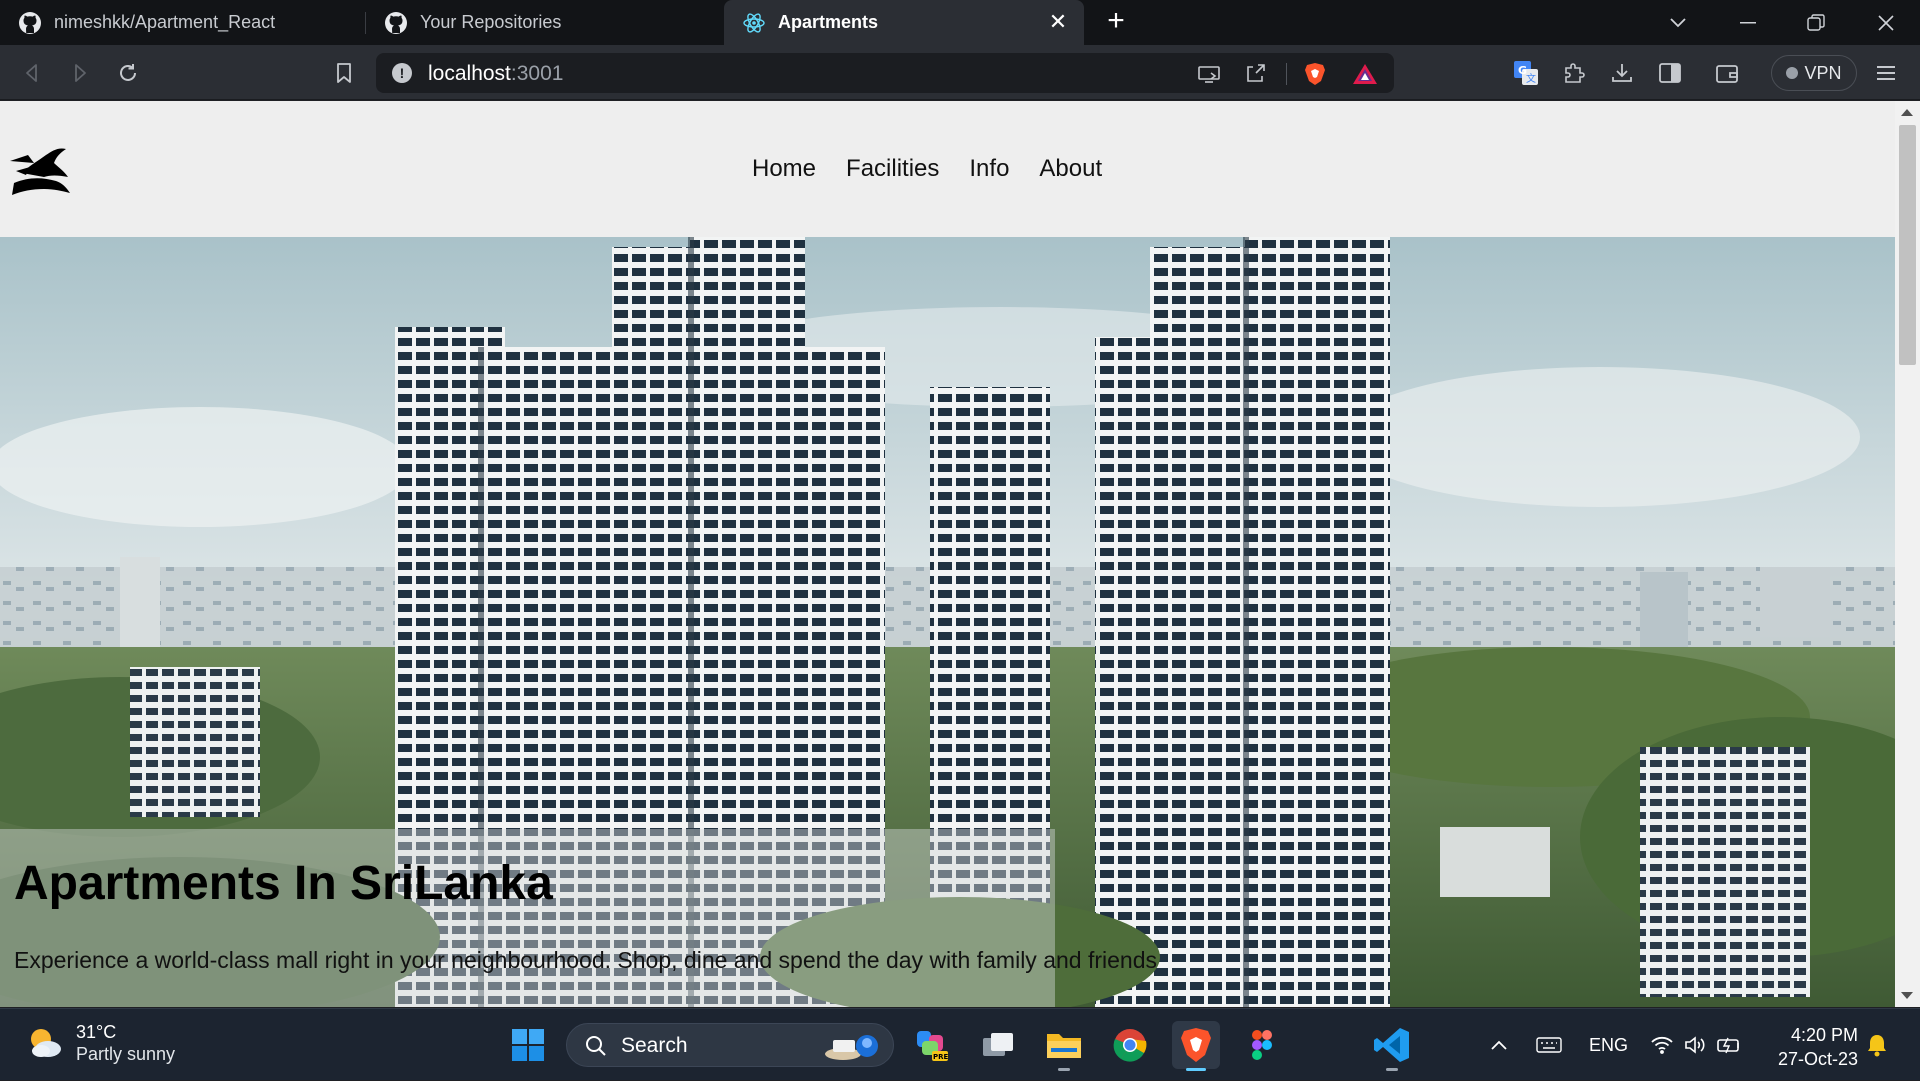  I want to click on taskbar-brave, so click(1196, 1046).